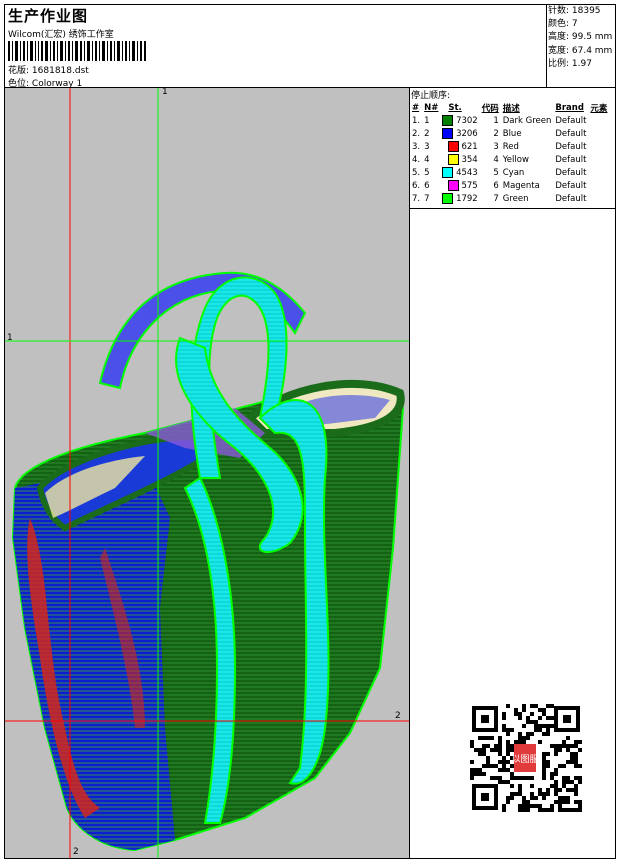  Describe the element at coordinates (416, 133) in the screenshot. I see `row-index: 2.` at that location.